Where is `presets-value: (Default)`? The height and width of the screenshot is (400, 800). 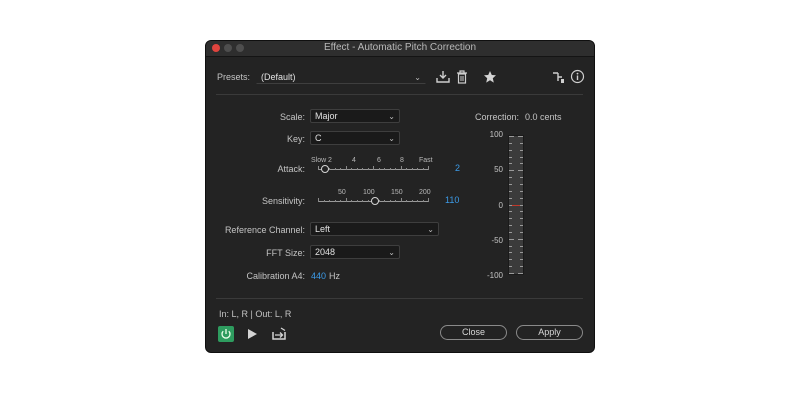 presets-value: (Default) is located at coordinates (278, 77).